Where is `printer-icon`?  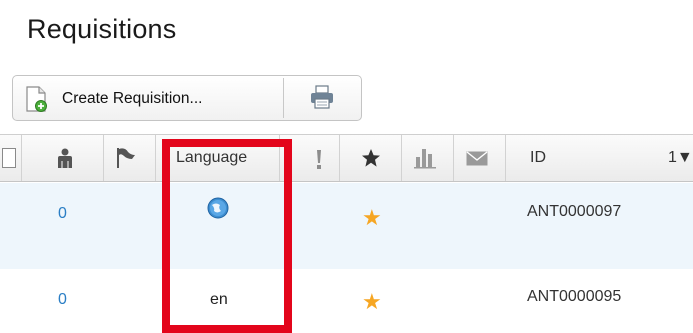 printer-icon is located at coordinates (322, 97).